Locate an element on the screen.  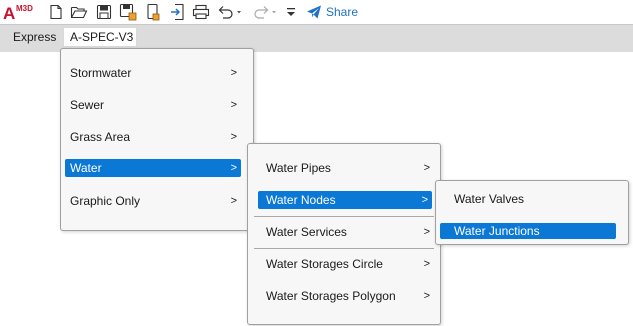
undo-button is located at coordinates (229, 12).